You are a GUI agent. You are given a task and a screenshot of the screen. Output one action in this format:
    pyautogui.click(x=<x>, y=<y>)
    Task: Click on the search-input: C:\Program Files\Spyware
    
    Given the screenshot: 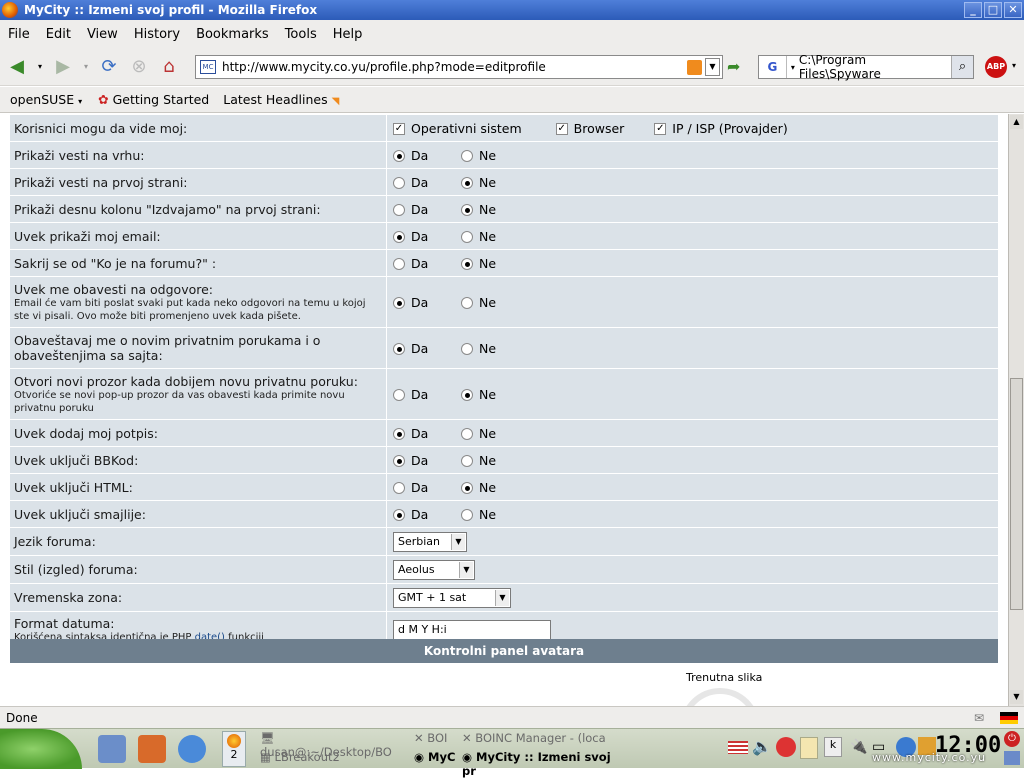 What is the action you would take?
    pyautogui.click(x=875, y=67)
    